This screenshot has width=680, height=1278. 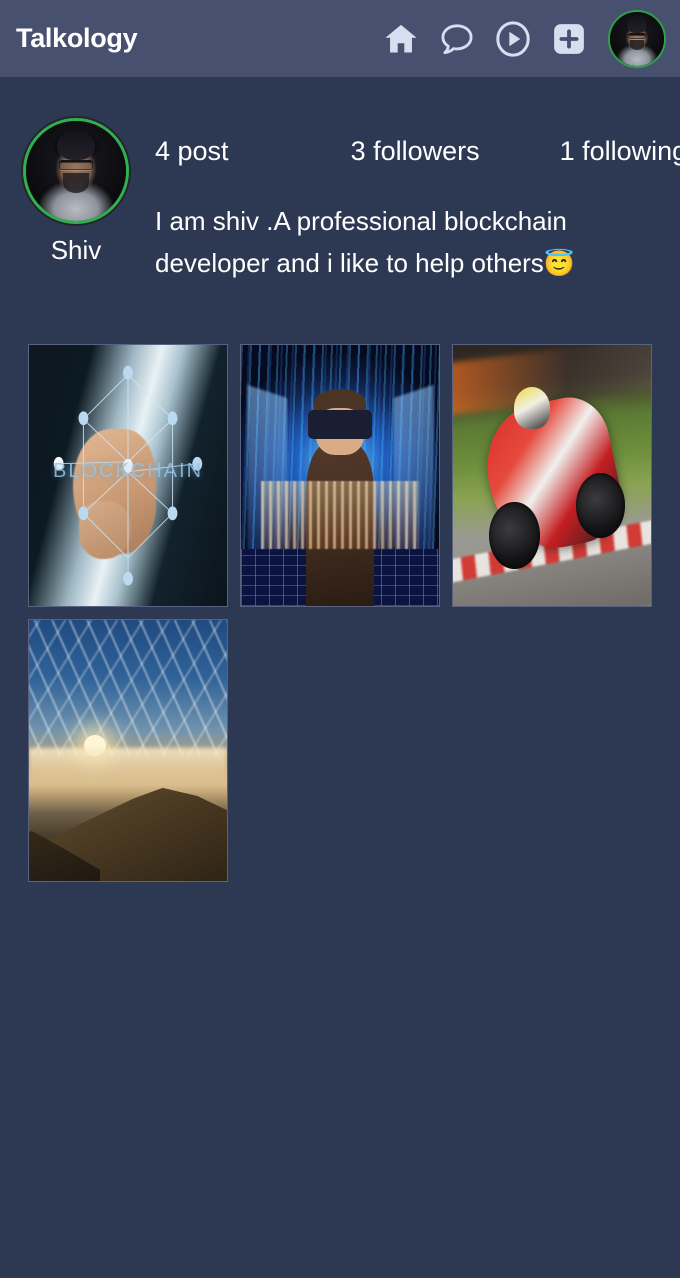 What do you see at coordinates (128, 768) in the screenshot?
I see `cloud-sea` at bounding box center [128, 768].